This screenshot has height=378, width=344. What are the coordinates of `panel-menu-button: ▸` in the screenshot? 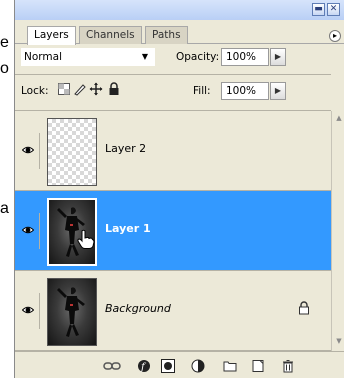 It's located at (335, 36).